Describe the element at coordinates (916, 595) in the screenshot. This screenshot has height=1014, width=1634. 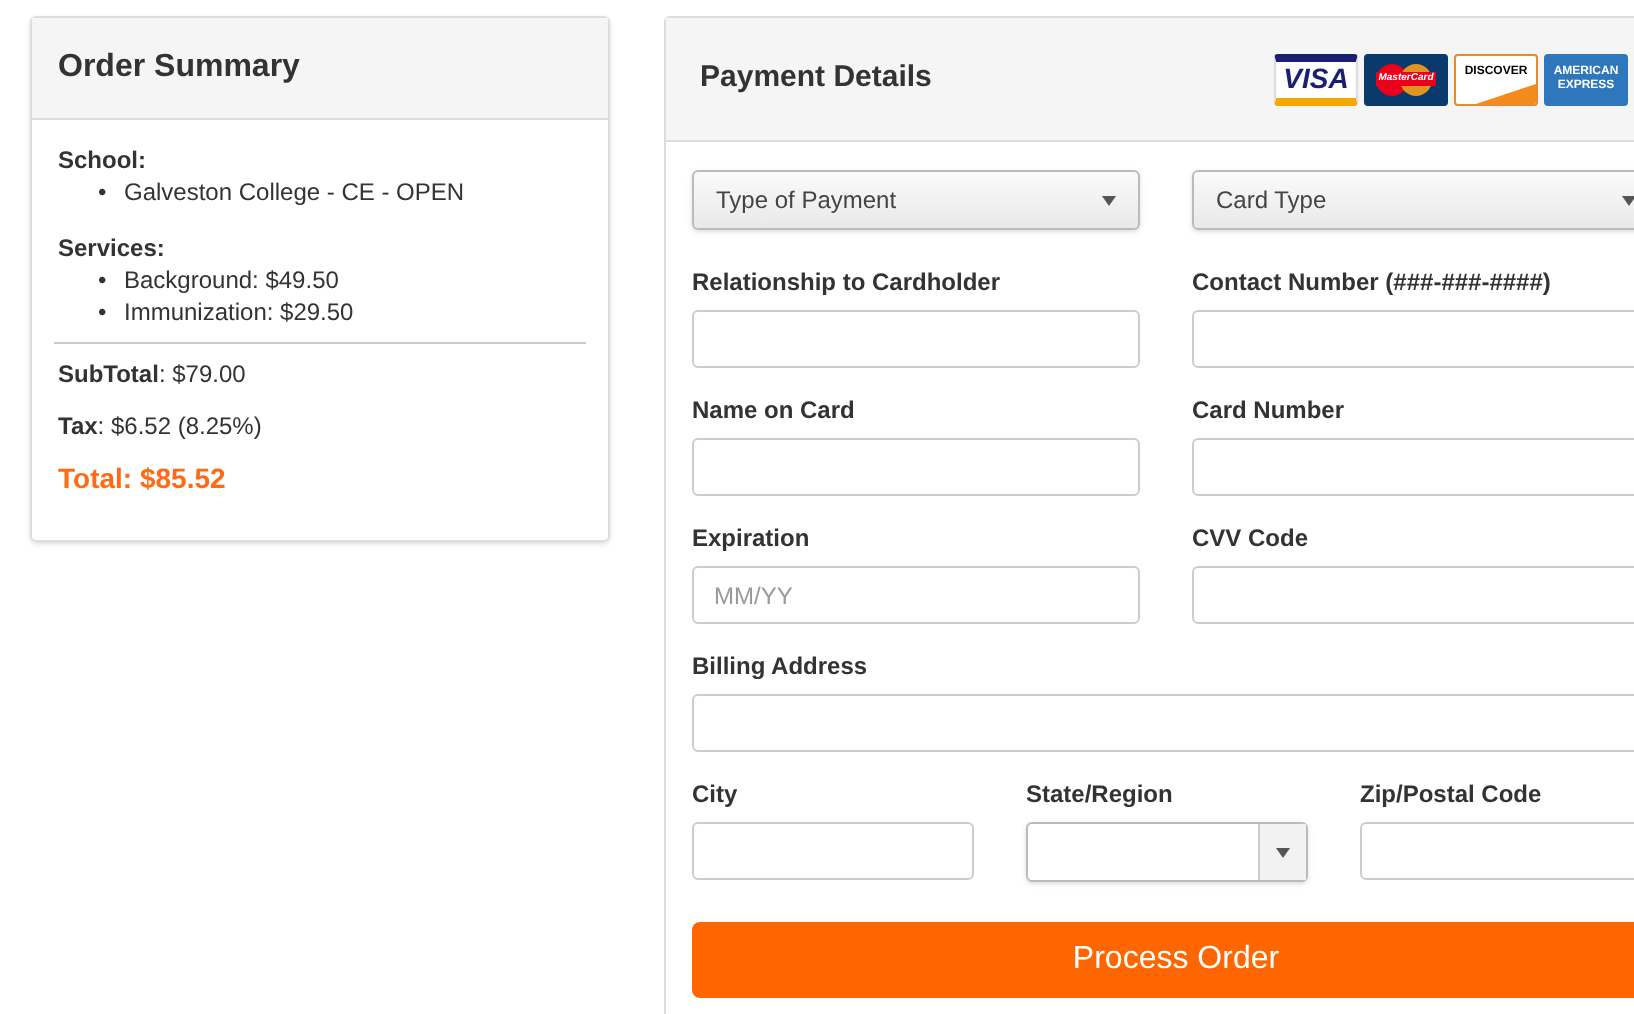
I see `input-field: MM/YY` at that location.